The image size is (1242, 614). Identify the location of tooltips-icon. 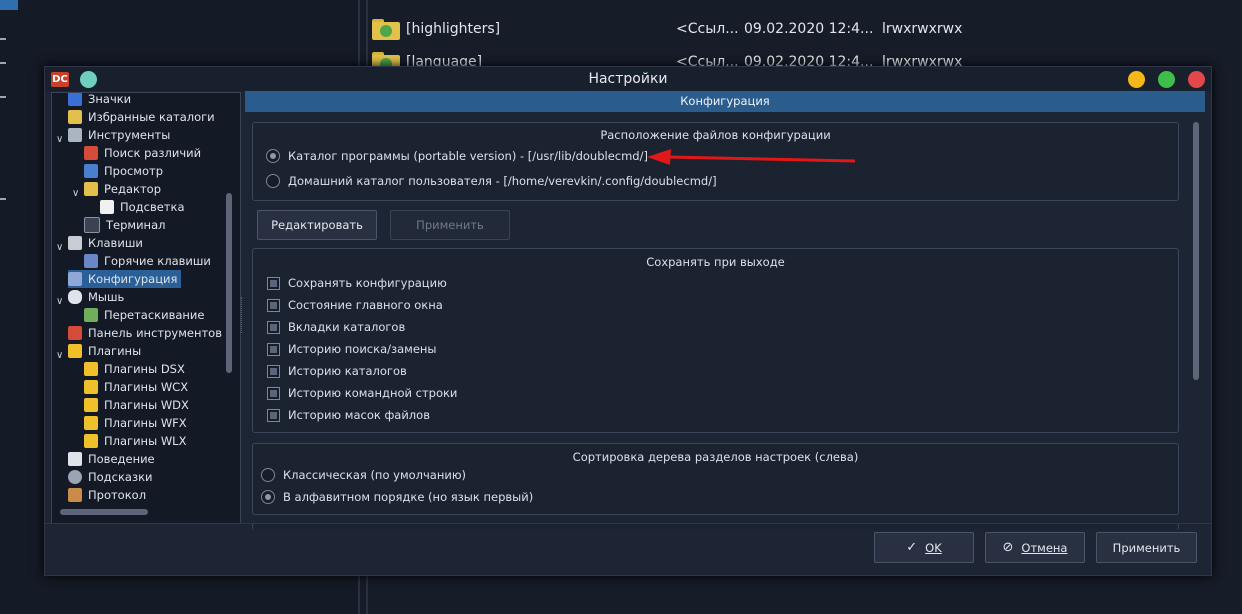
(75, 477).